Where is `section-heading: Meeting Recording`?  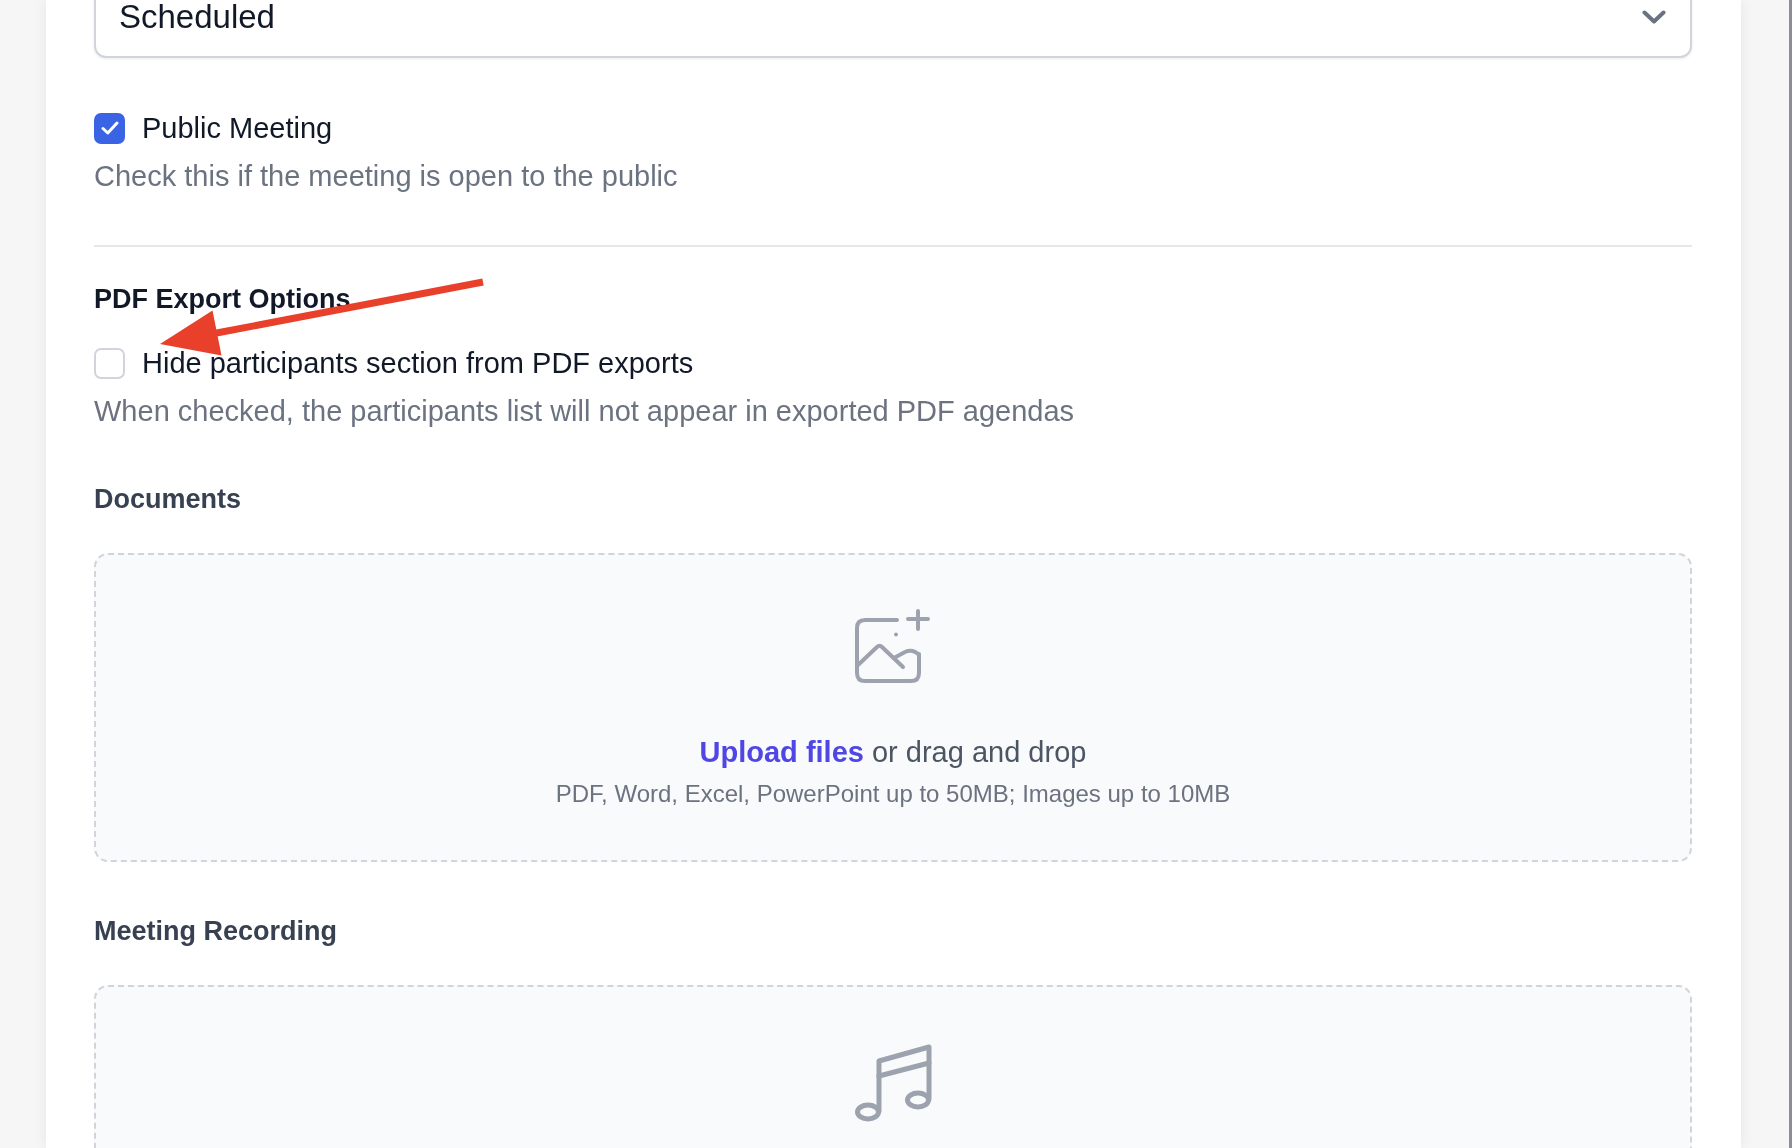 section-heading: Meeting Recording is located at coordinates (216, 931).